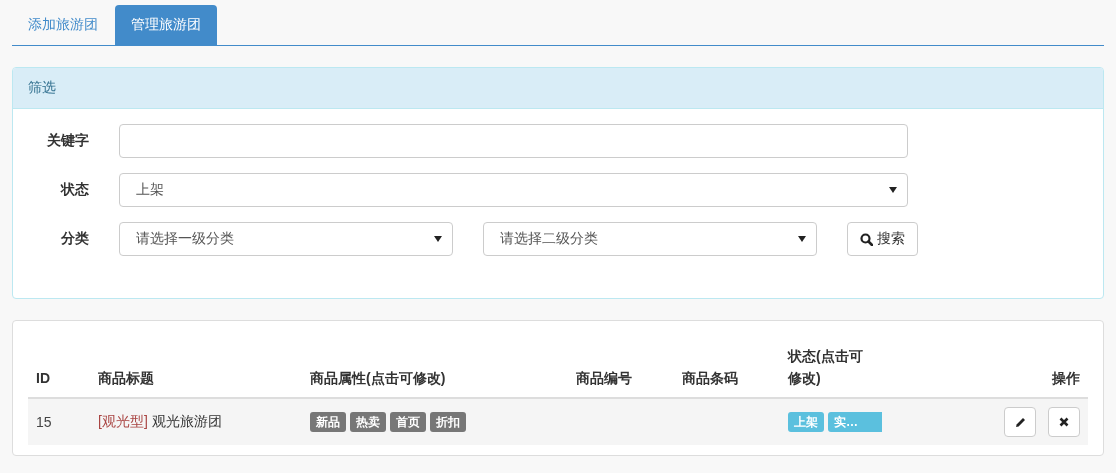  What do you see at coordinates (448, 422) in the screenshot?
I see `attribute-tag: 折扣` at bounding box center [448, 422].